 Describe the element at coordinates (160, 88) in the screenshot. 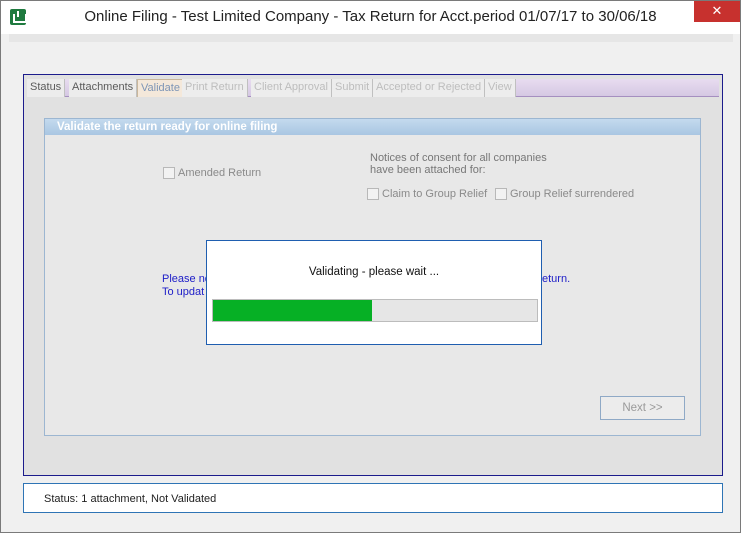

I see `tab-validate: Validate` at that location.